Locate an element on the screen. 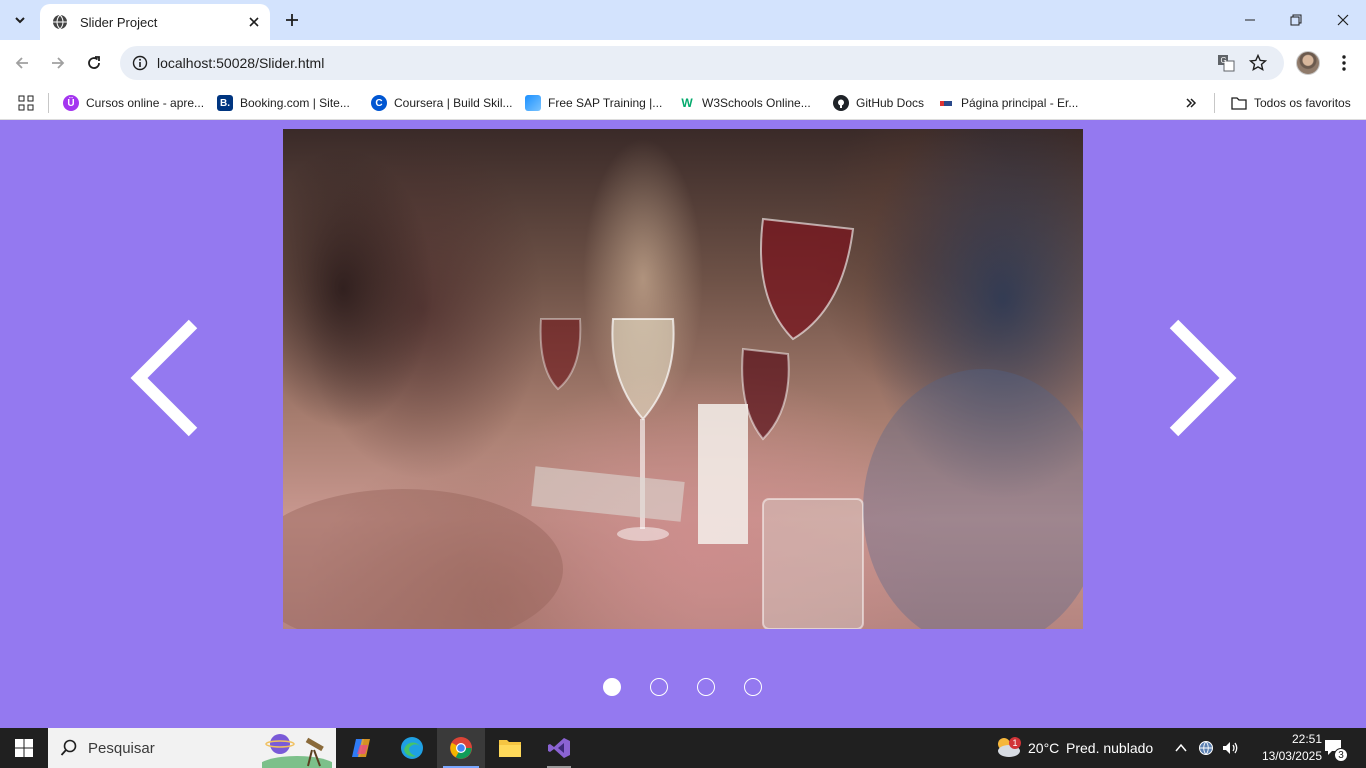 The width and height of the screenshot is (1366, 768). folder-icon is located at coordinates (1239, 103).